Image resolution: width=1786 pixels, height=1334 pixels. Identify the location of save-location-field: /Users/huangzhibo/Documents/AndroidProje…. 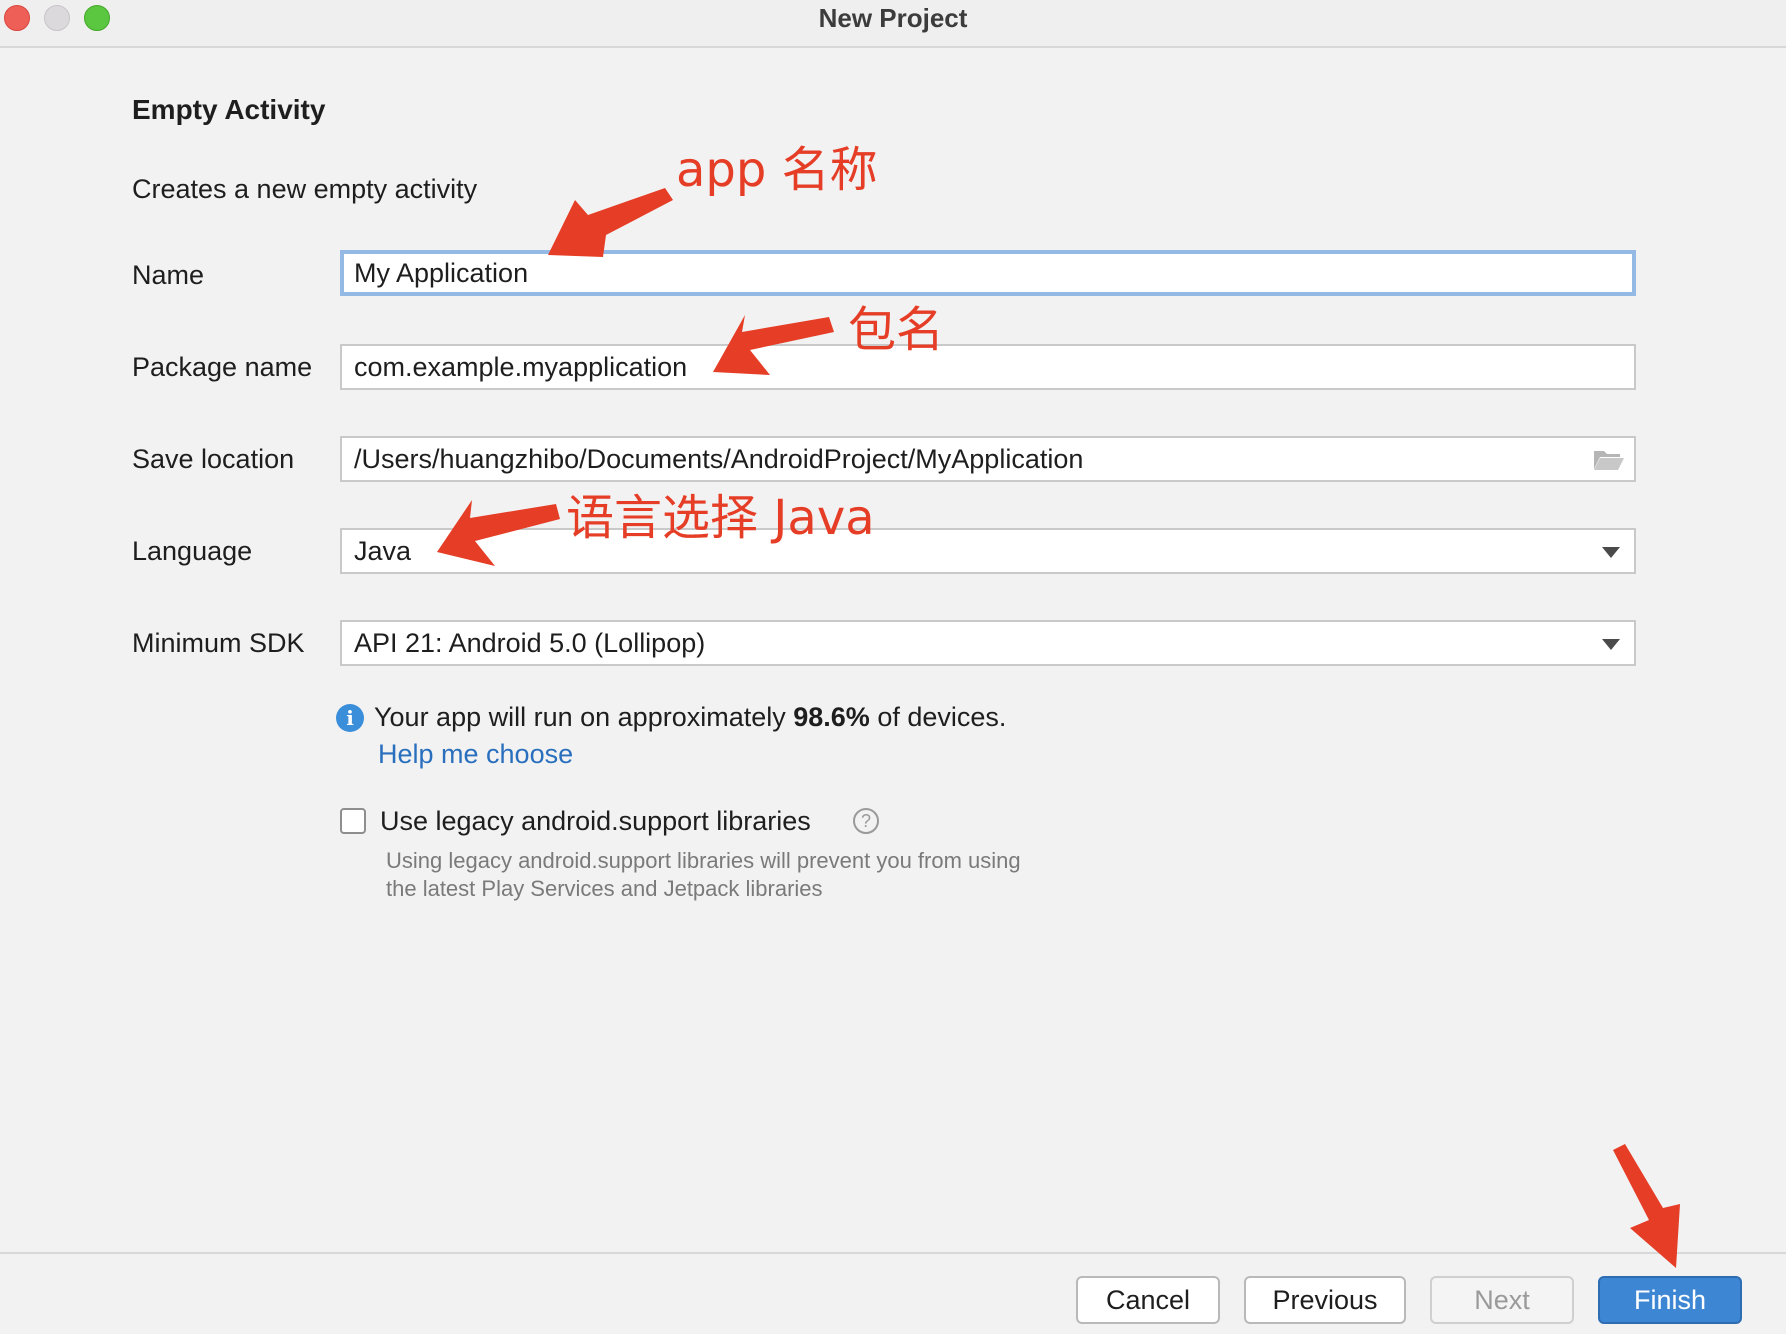
(988, 459).